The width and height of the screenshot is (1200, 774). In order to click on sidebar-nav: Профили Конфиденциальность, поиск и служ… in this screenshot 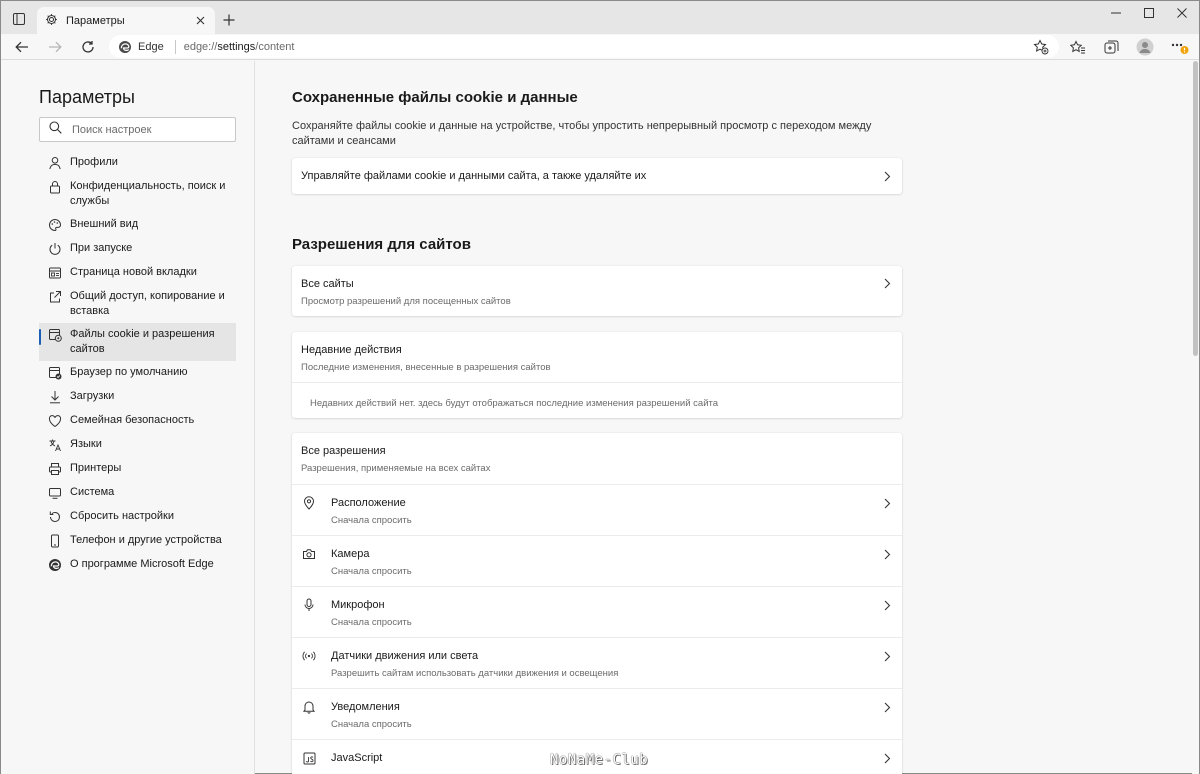, I will do `click(137, 364)`.